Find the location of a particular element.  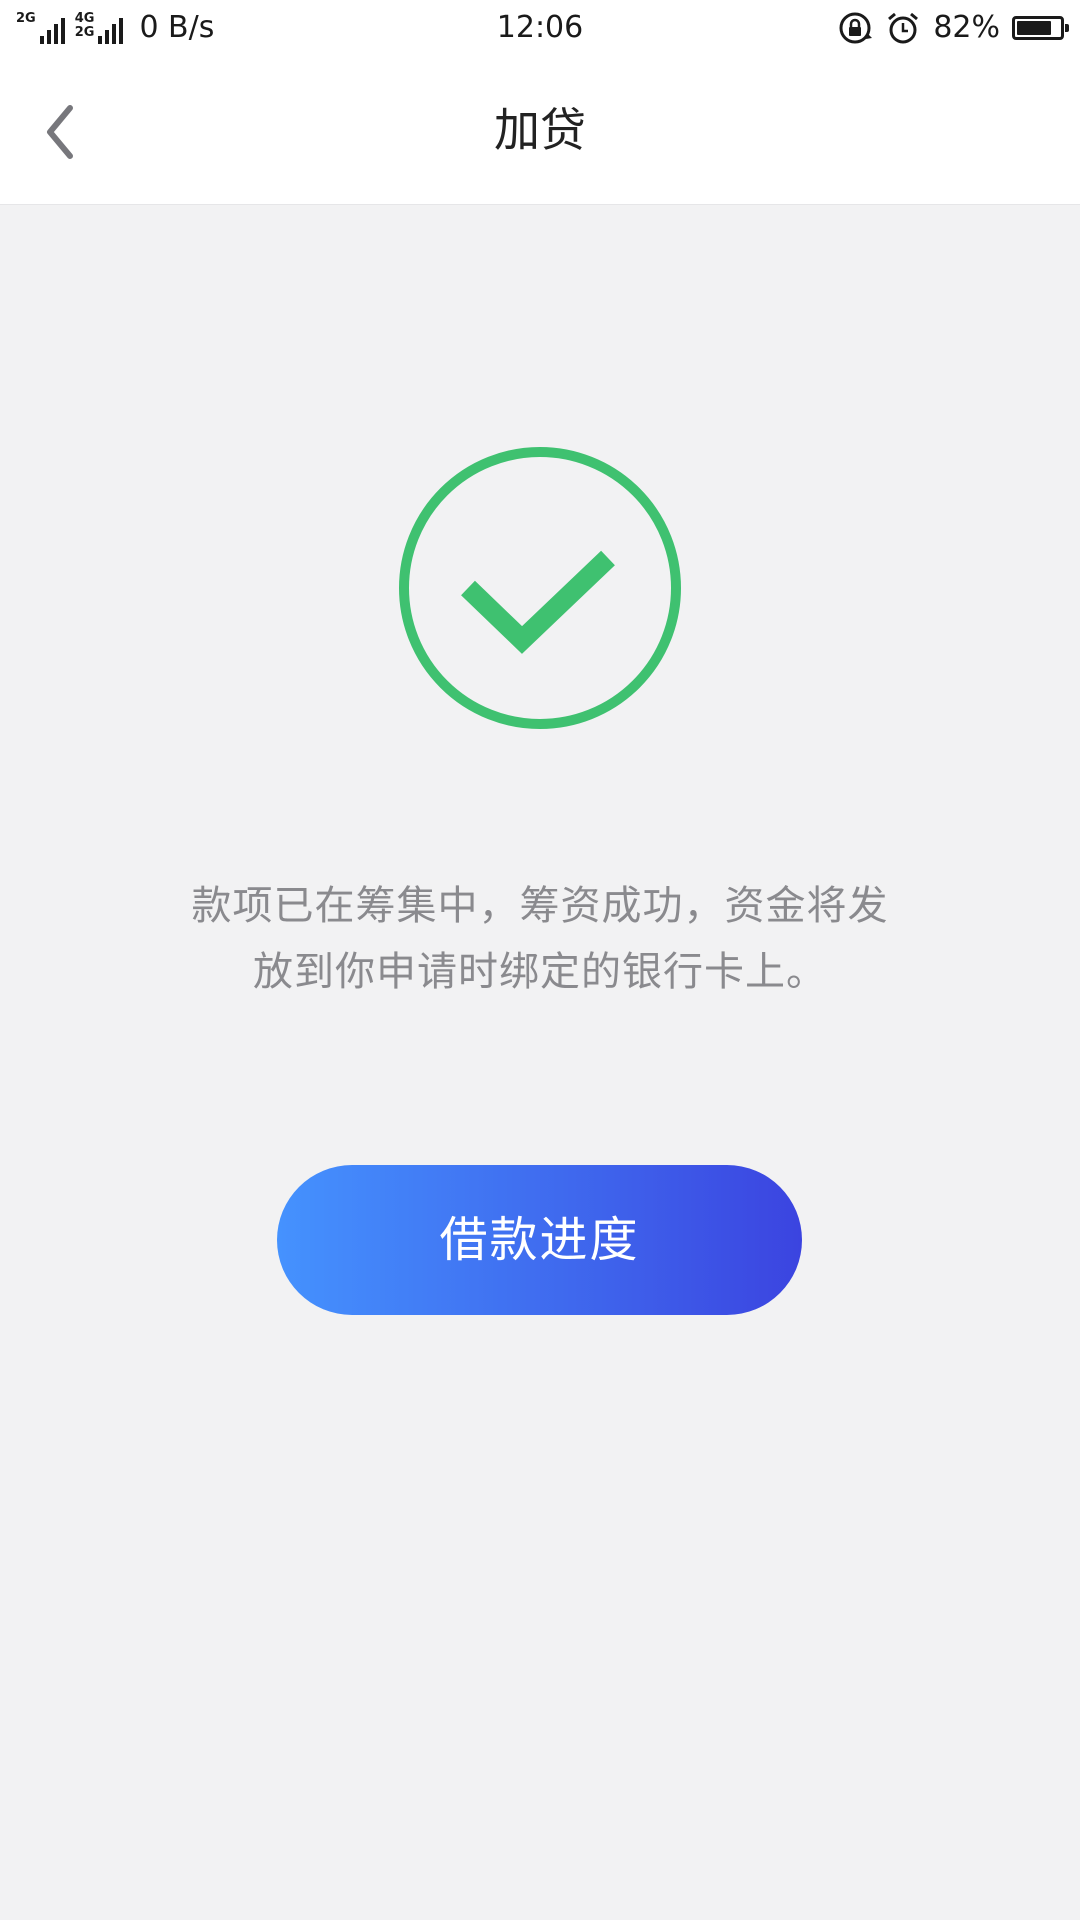

status-message-line2: 放到你申请时绑定的银行卡上。 is located at coordinates (540, 972).